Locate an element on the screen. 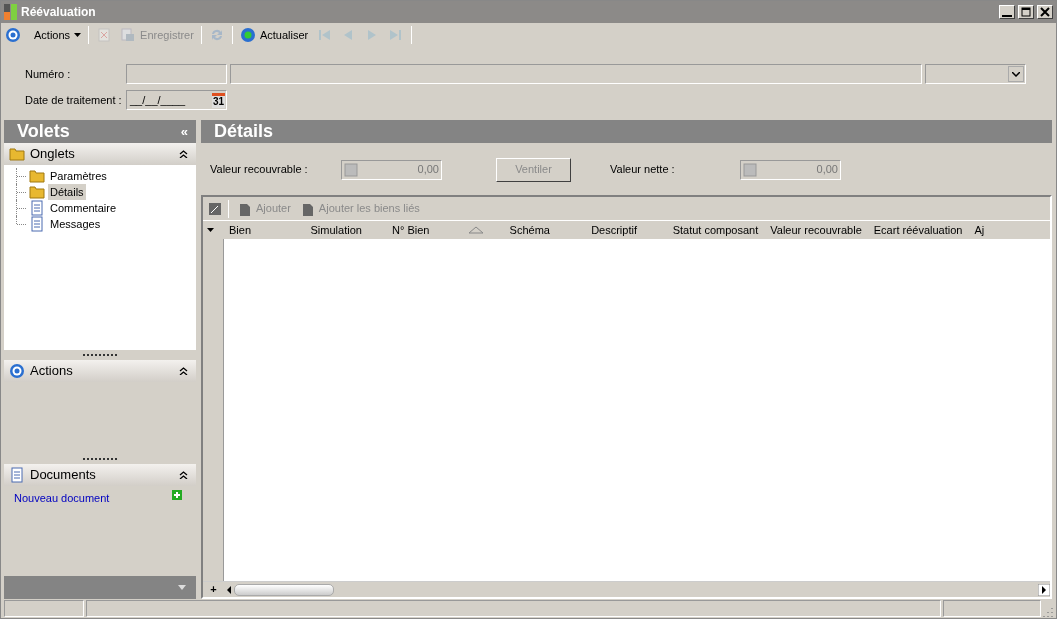 The width and height of the screenshot is (1057, 619). field-label: Valeur nette : is located at coordinates (643, 170).